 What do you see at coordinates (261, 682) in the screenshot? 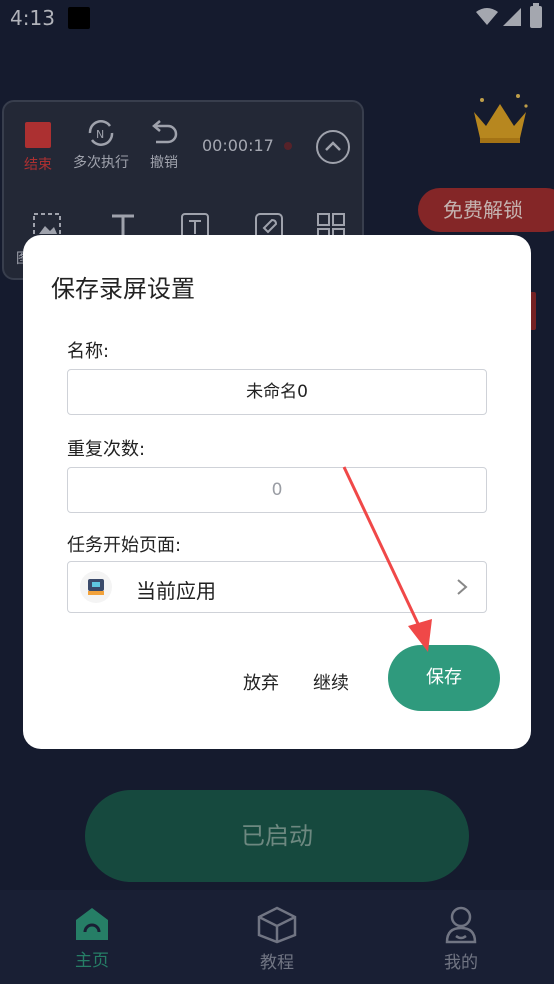
I see `discard-button: 放弃` at bounding box center [261, 682].